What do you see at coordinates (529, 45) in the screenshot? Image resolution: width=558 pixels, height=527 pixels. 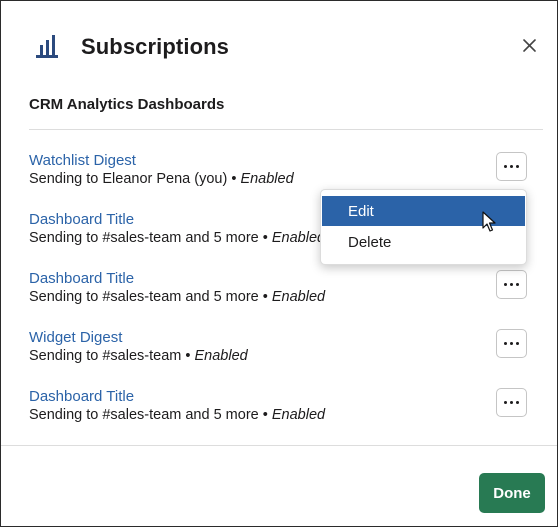 I see `close-icon` at bounding box center [529, 45].